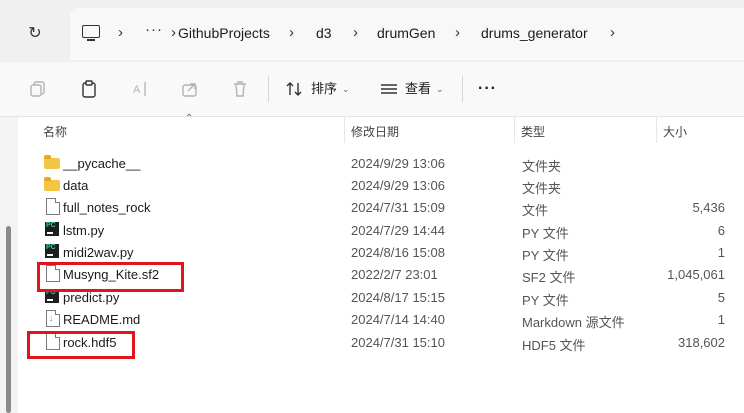  I want to click on file-modified: 2024/8/17 15:15, so click(398, 297).